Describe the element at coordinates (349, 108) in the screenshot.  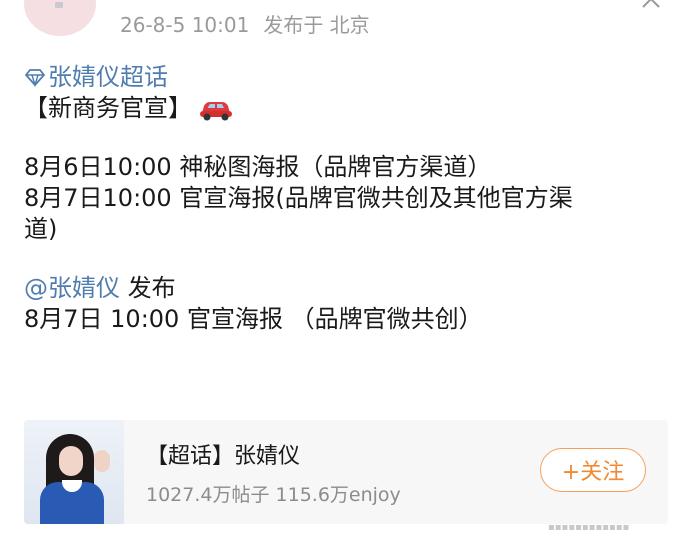
I see `heading-line: 【新商务官宣】` at that location.